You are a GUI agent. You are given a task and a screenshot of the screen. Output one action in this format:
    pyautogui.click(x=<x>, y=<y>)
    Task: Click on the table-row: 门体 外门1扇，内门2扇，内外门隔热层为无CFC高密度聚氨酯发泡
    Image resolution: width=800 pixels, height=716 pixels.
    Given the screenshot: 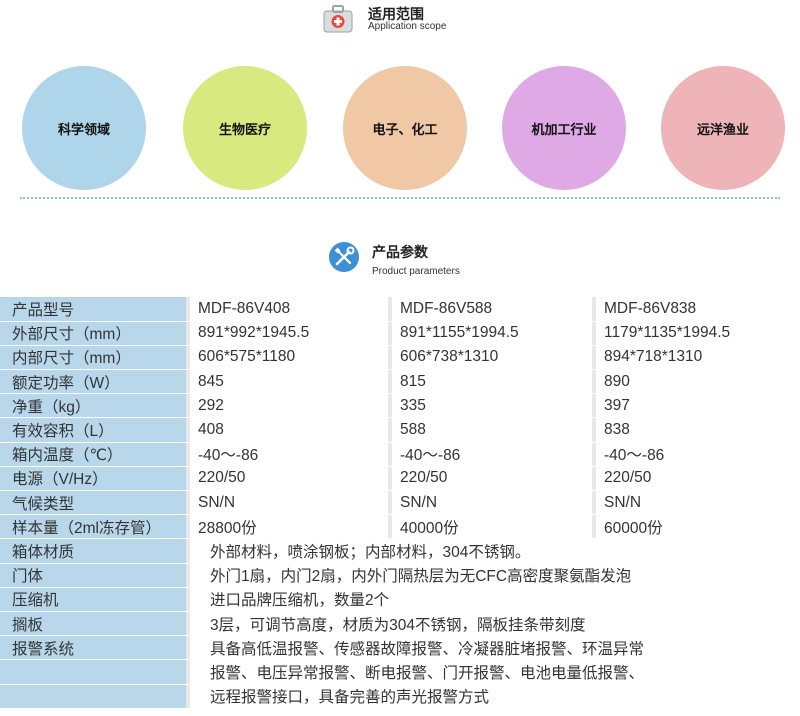 What is the action you would take?
    pyautogui.click(x=400, y=575)
    